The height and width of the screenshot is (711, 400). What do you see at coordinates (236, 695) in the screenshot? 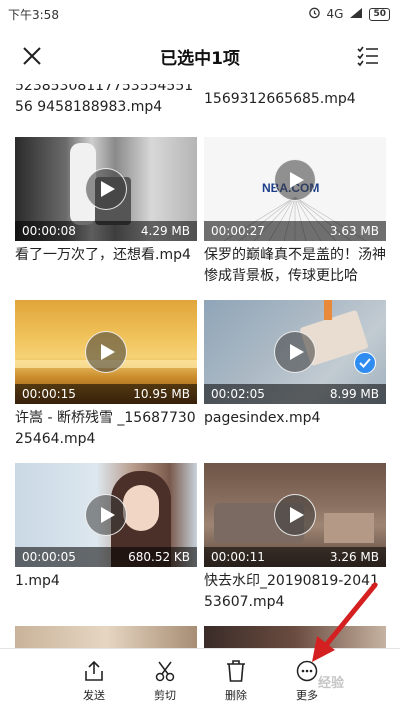
I see `delete-label: 删除` at bounding box center [236, 695].